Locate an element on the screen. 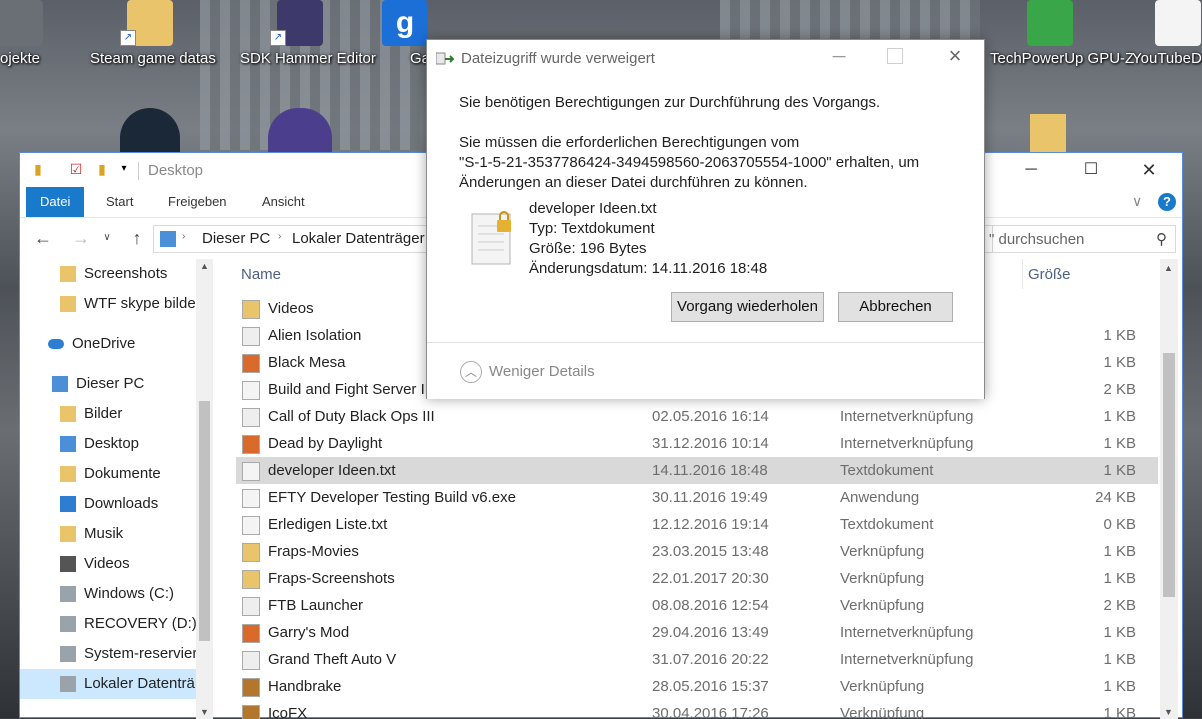 Image resolution: width=1202 pixels, height=719 pixels. fewer-details-toggle: Weniger Details is located at coordinates (542, 371).